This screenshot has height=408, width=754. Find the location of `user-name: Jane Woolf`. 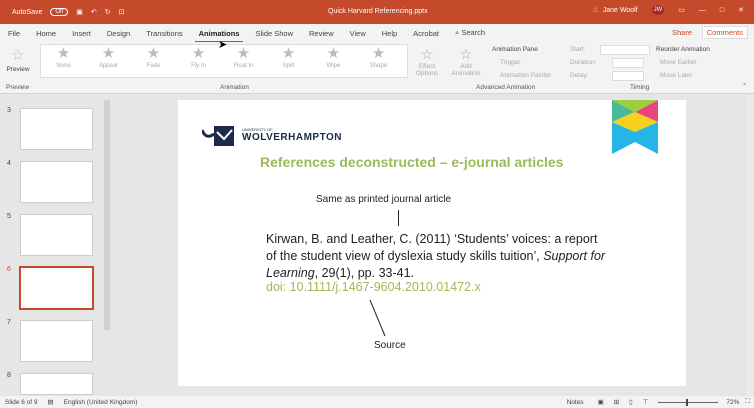

user-name: Jane Woolf is located at coordinates (620, 10).